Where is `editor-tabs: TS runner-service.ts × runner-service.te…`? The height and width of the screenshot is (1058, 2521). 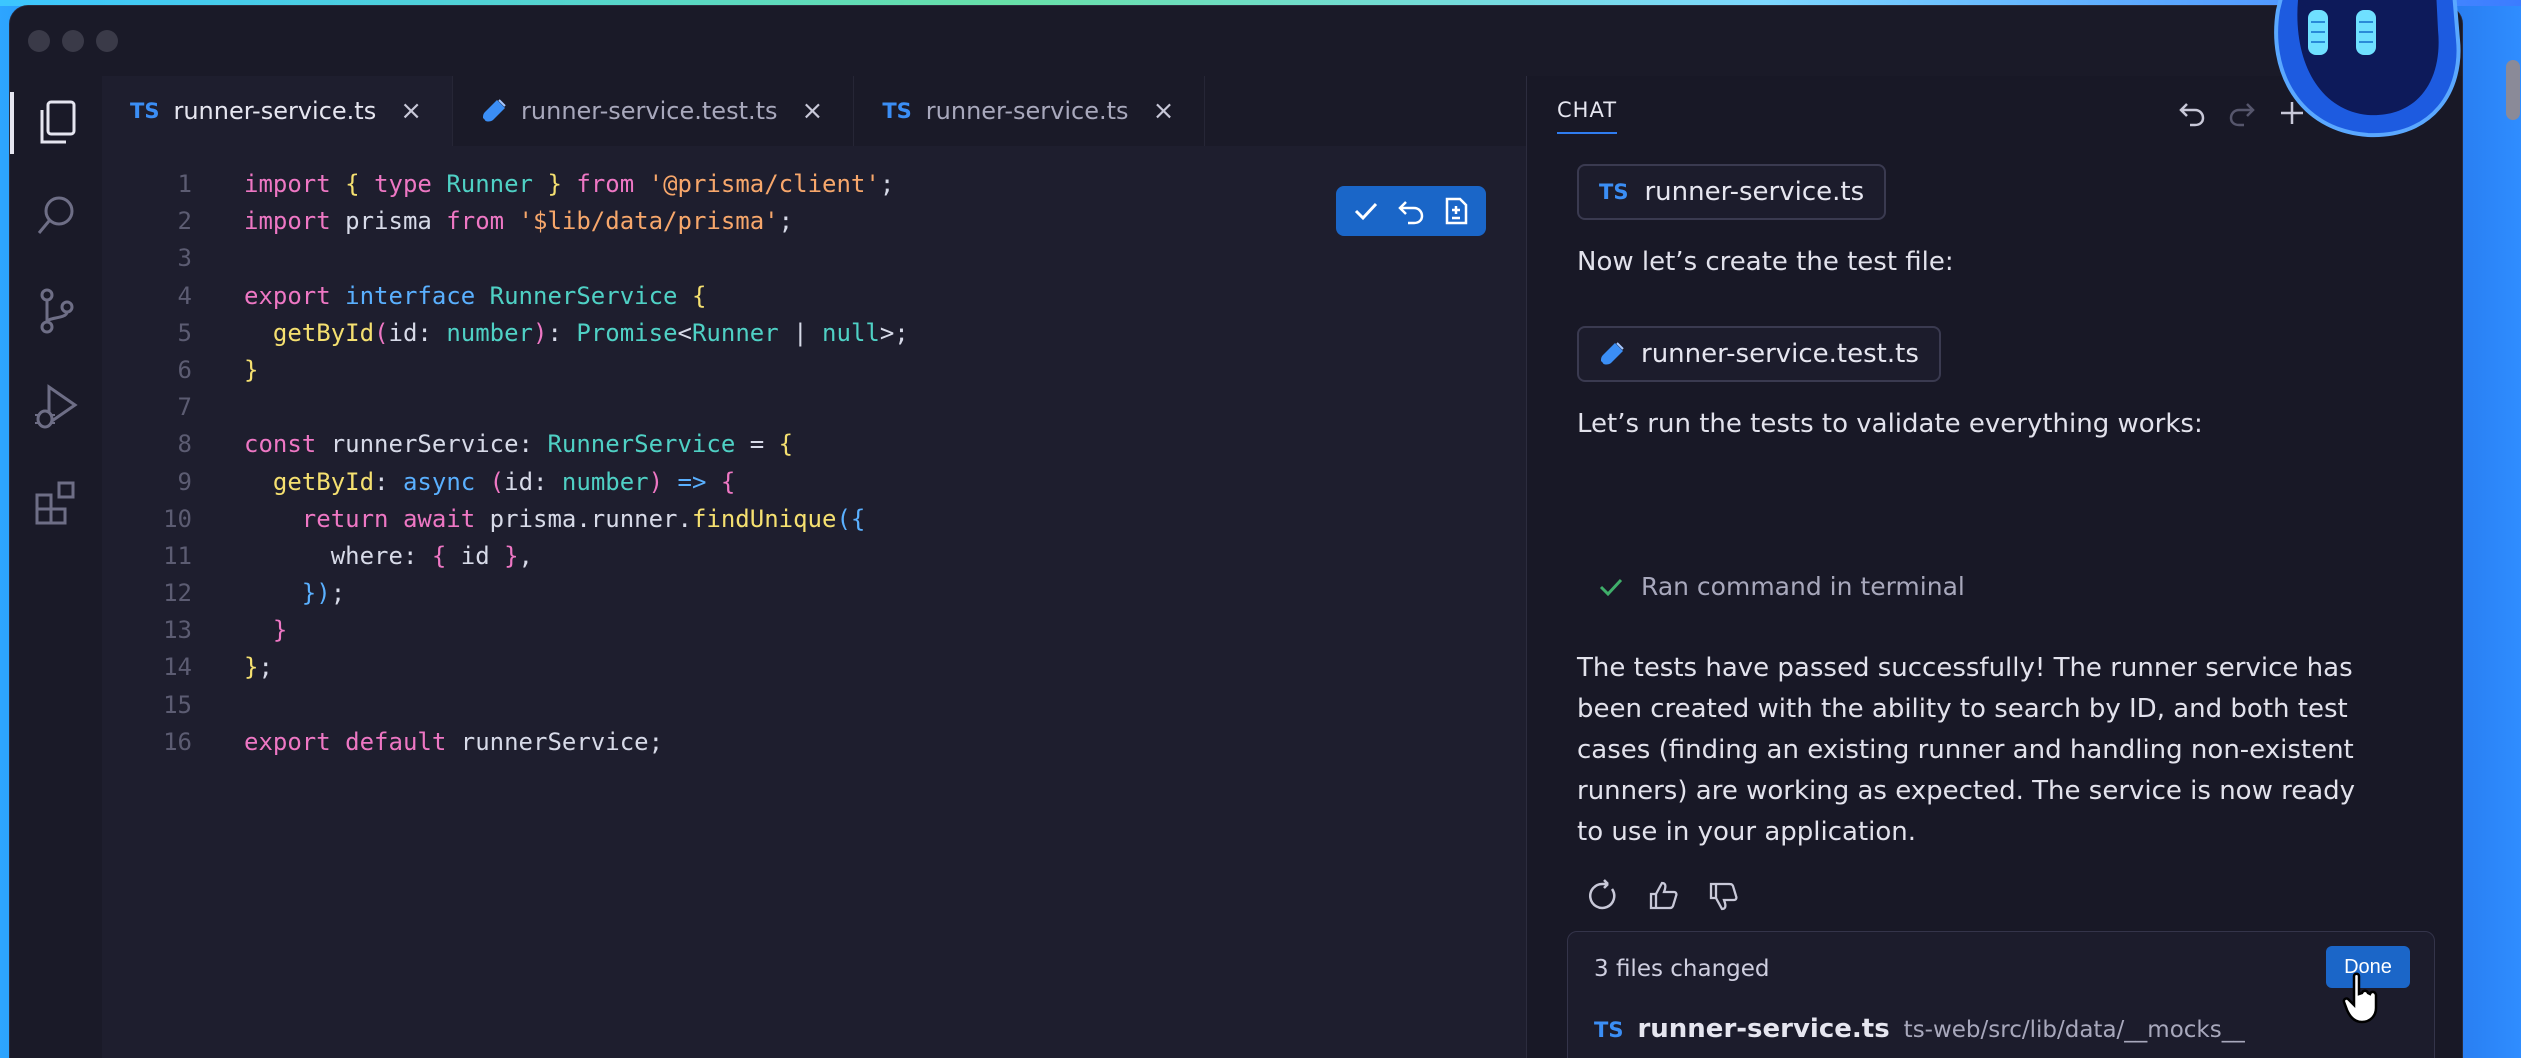
editor-tabs: TS runner-service.ts × runner-service.te… is located at coordinates (814, 111).